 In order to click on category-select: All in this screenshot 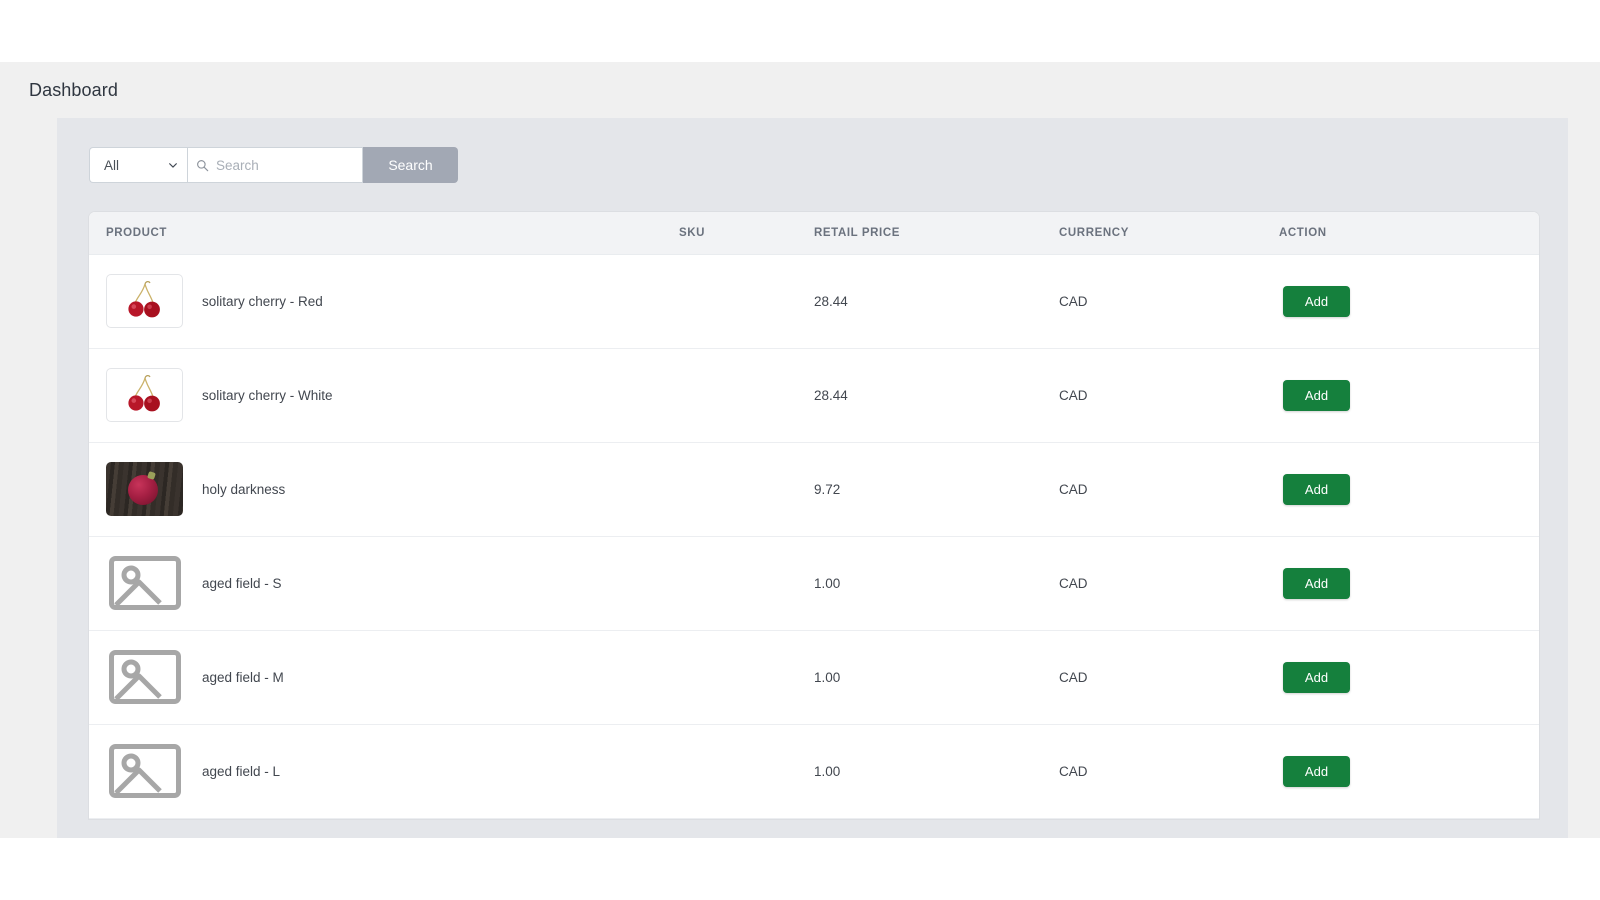, I will do `click(138, 165)`.